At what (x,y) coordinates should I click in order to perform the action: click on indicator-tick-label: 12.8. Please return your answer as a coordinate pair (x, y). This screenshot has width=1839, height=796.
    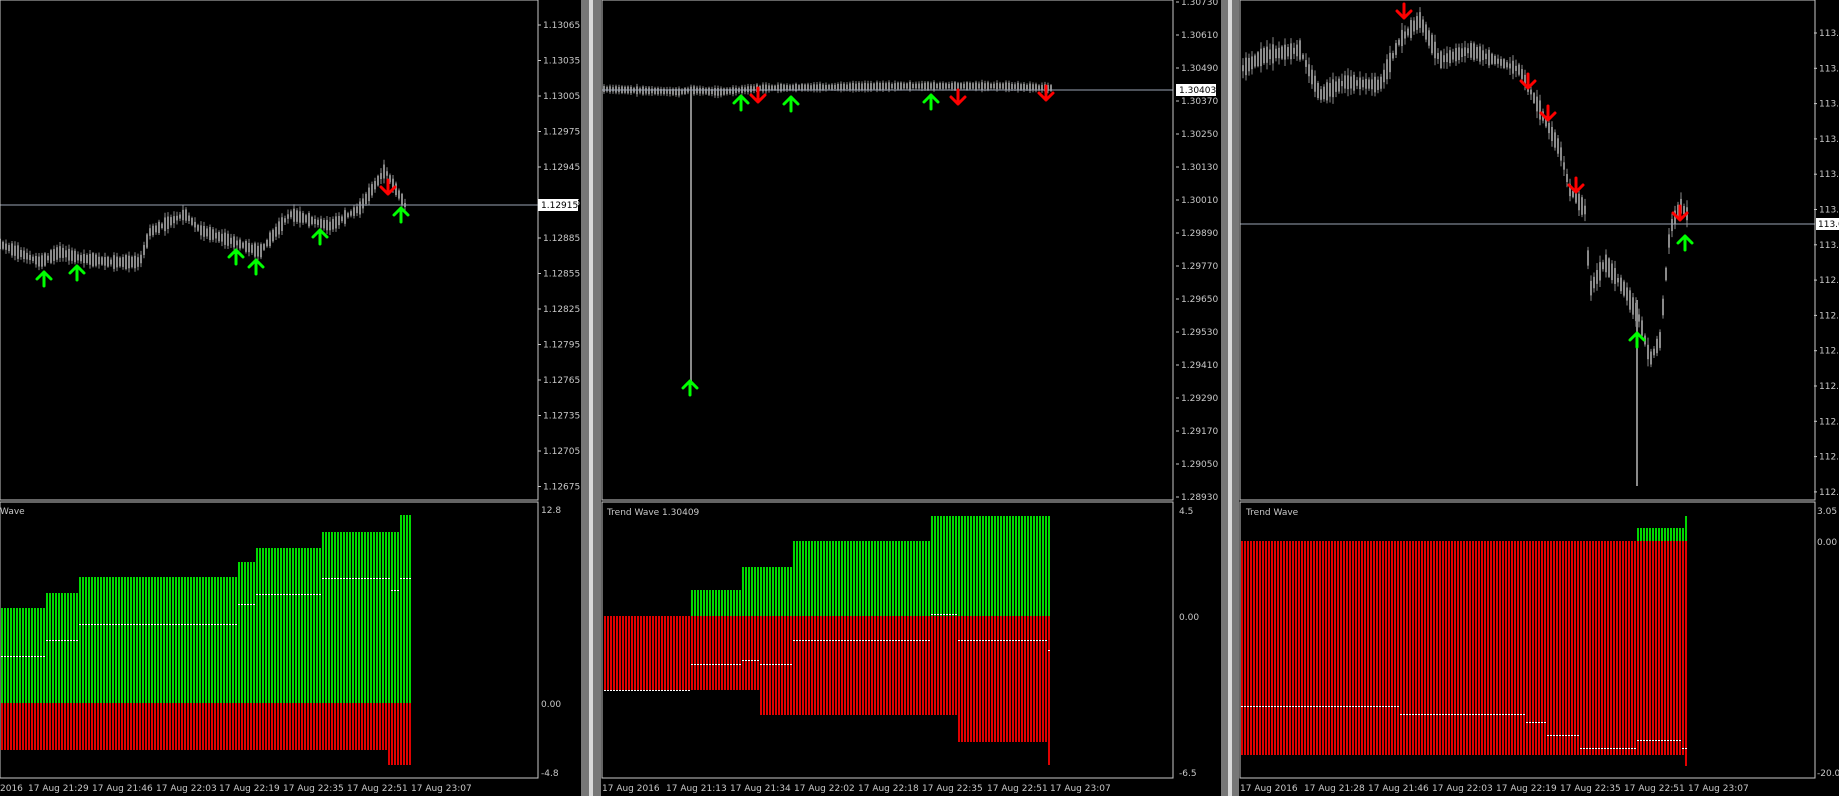
    Looking at the image, I should click on (551, 511).